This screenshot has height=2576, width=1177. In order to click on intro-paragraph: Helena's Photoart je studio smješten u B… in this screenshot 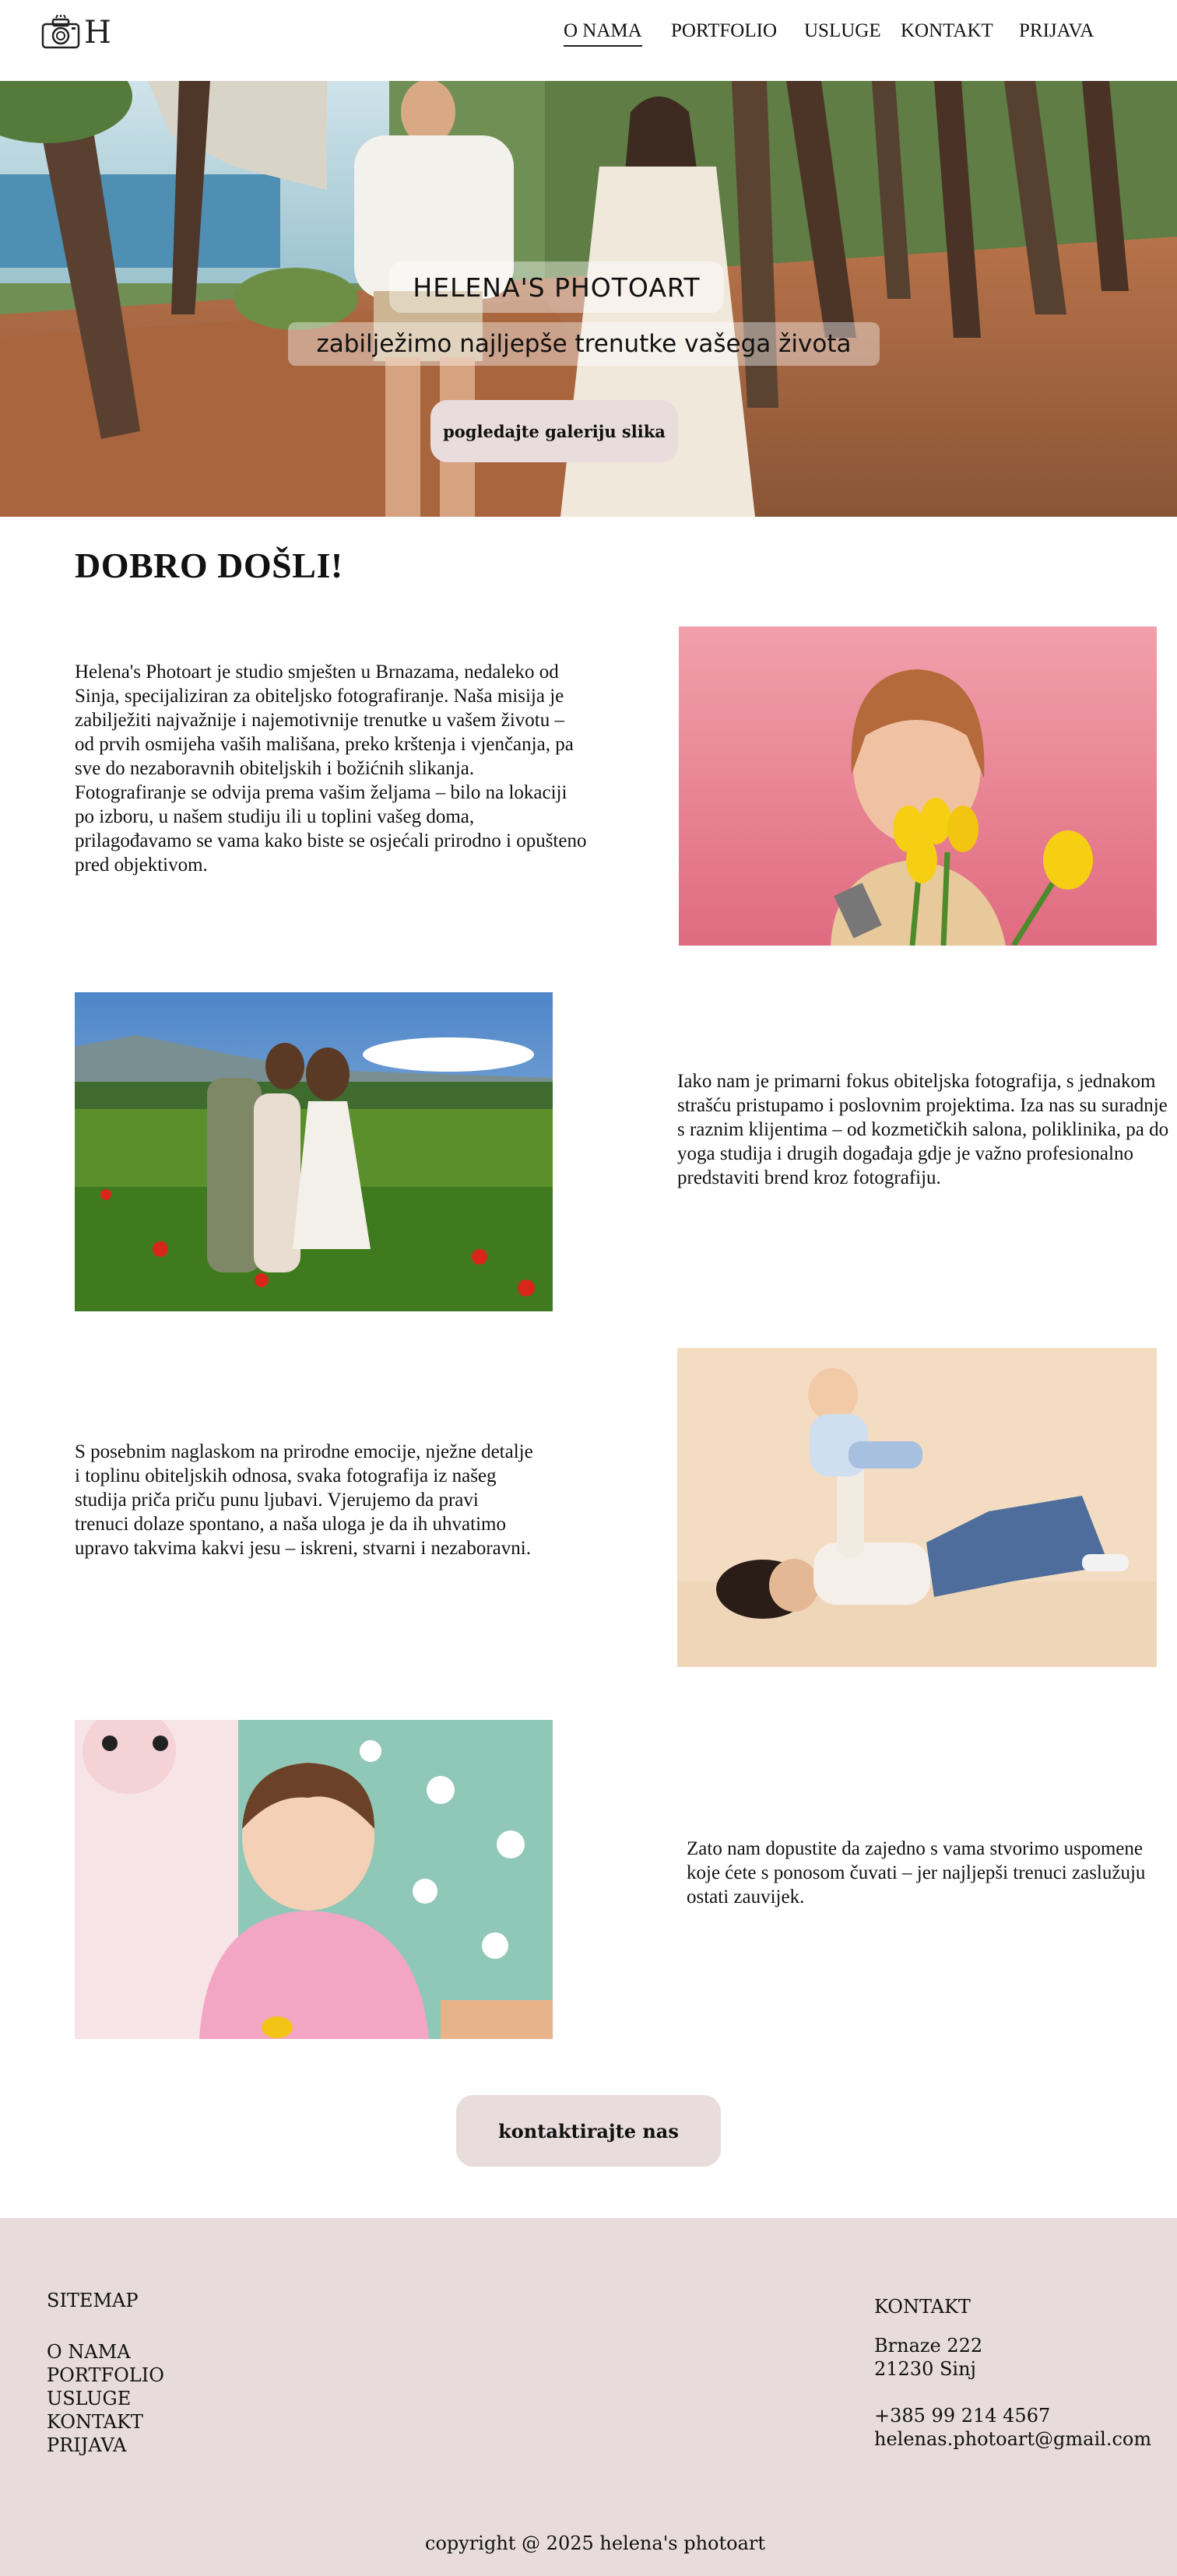, I will do `click(331, 769)`.